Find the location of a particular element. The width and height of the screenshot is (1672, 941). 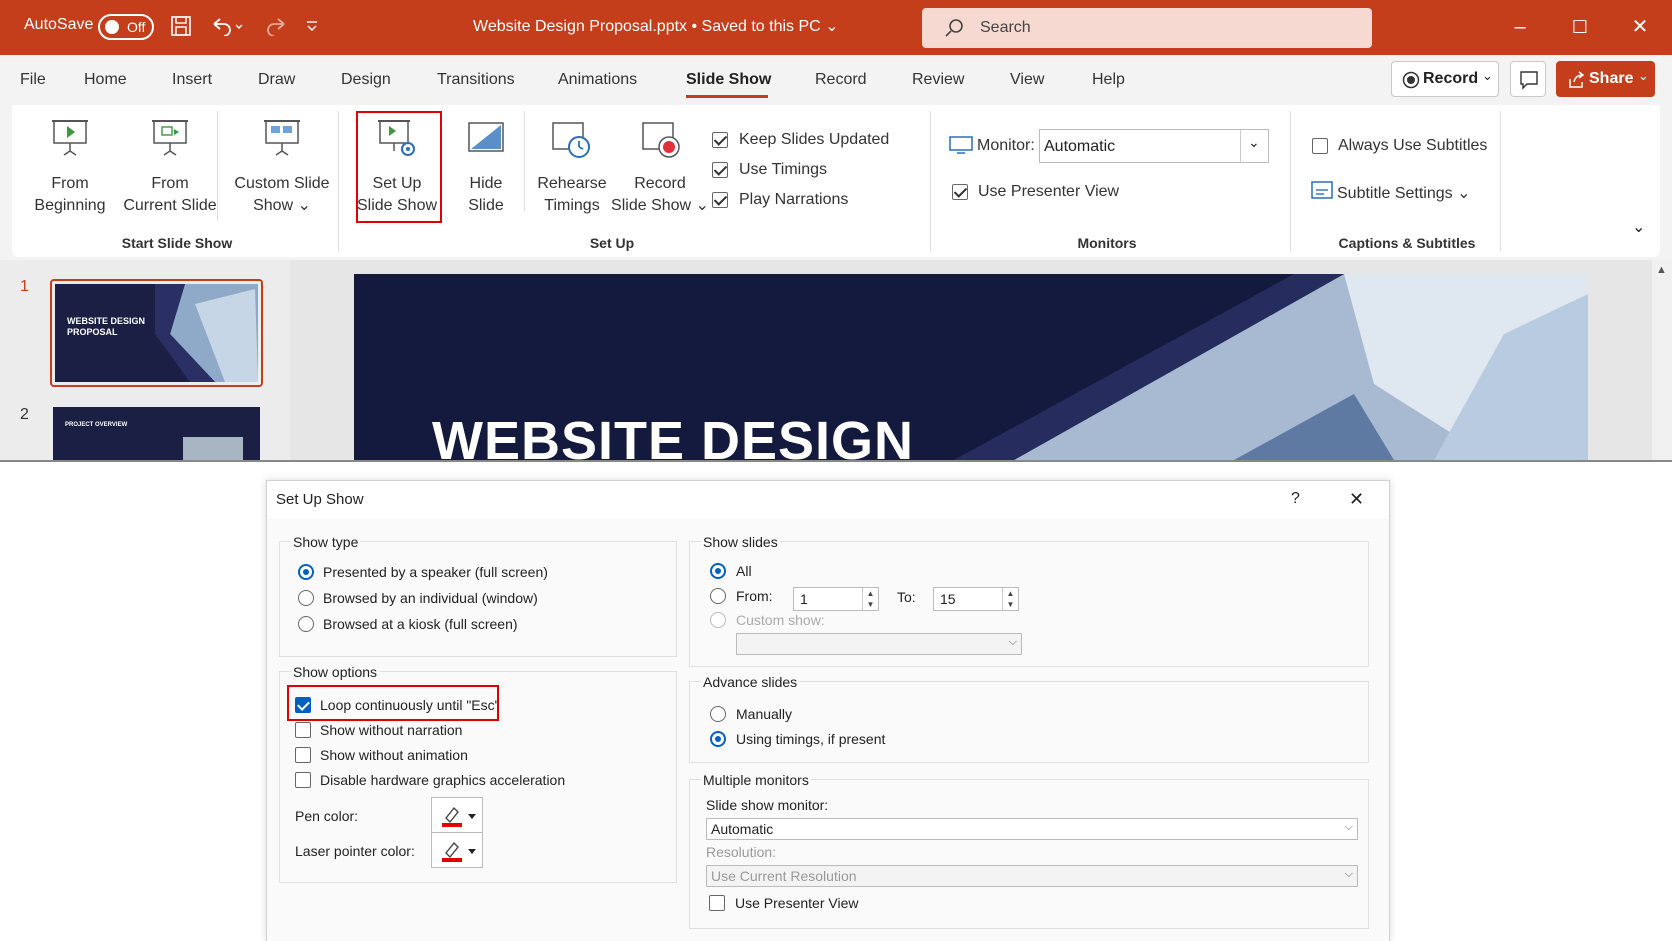

maximize-button: ☐ is located at coordinates (1580, 27).